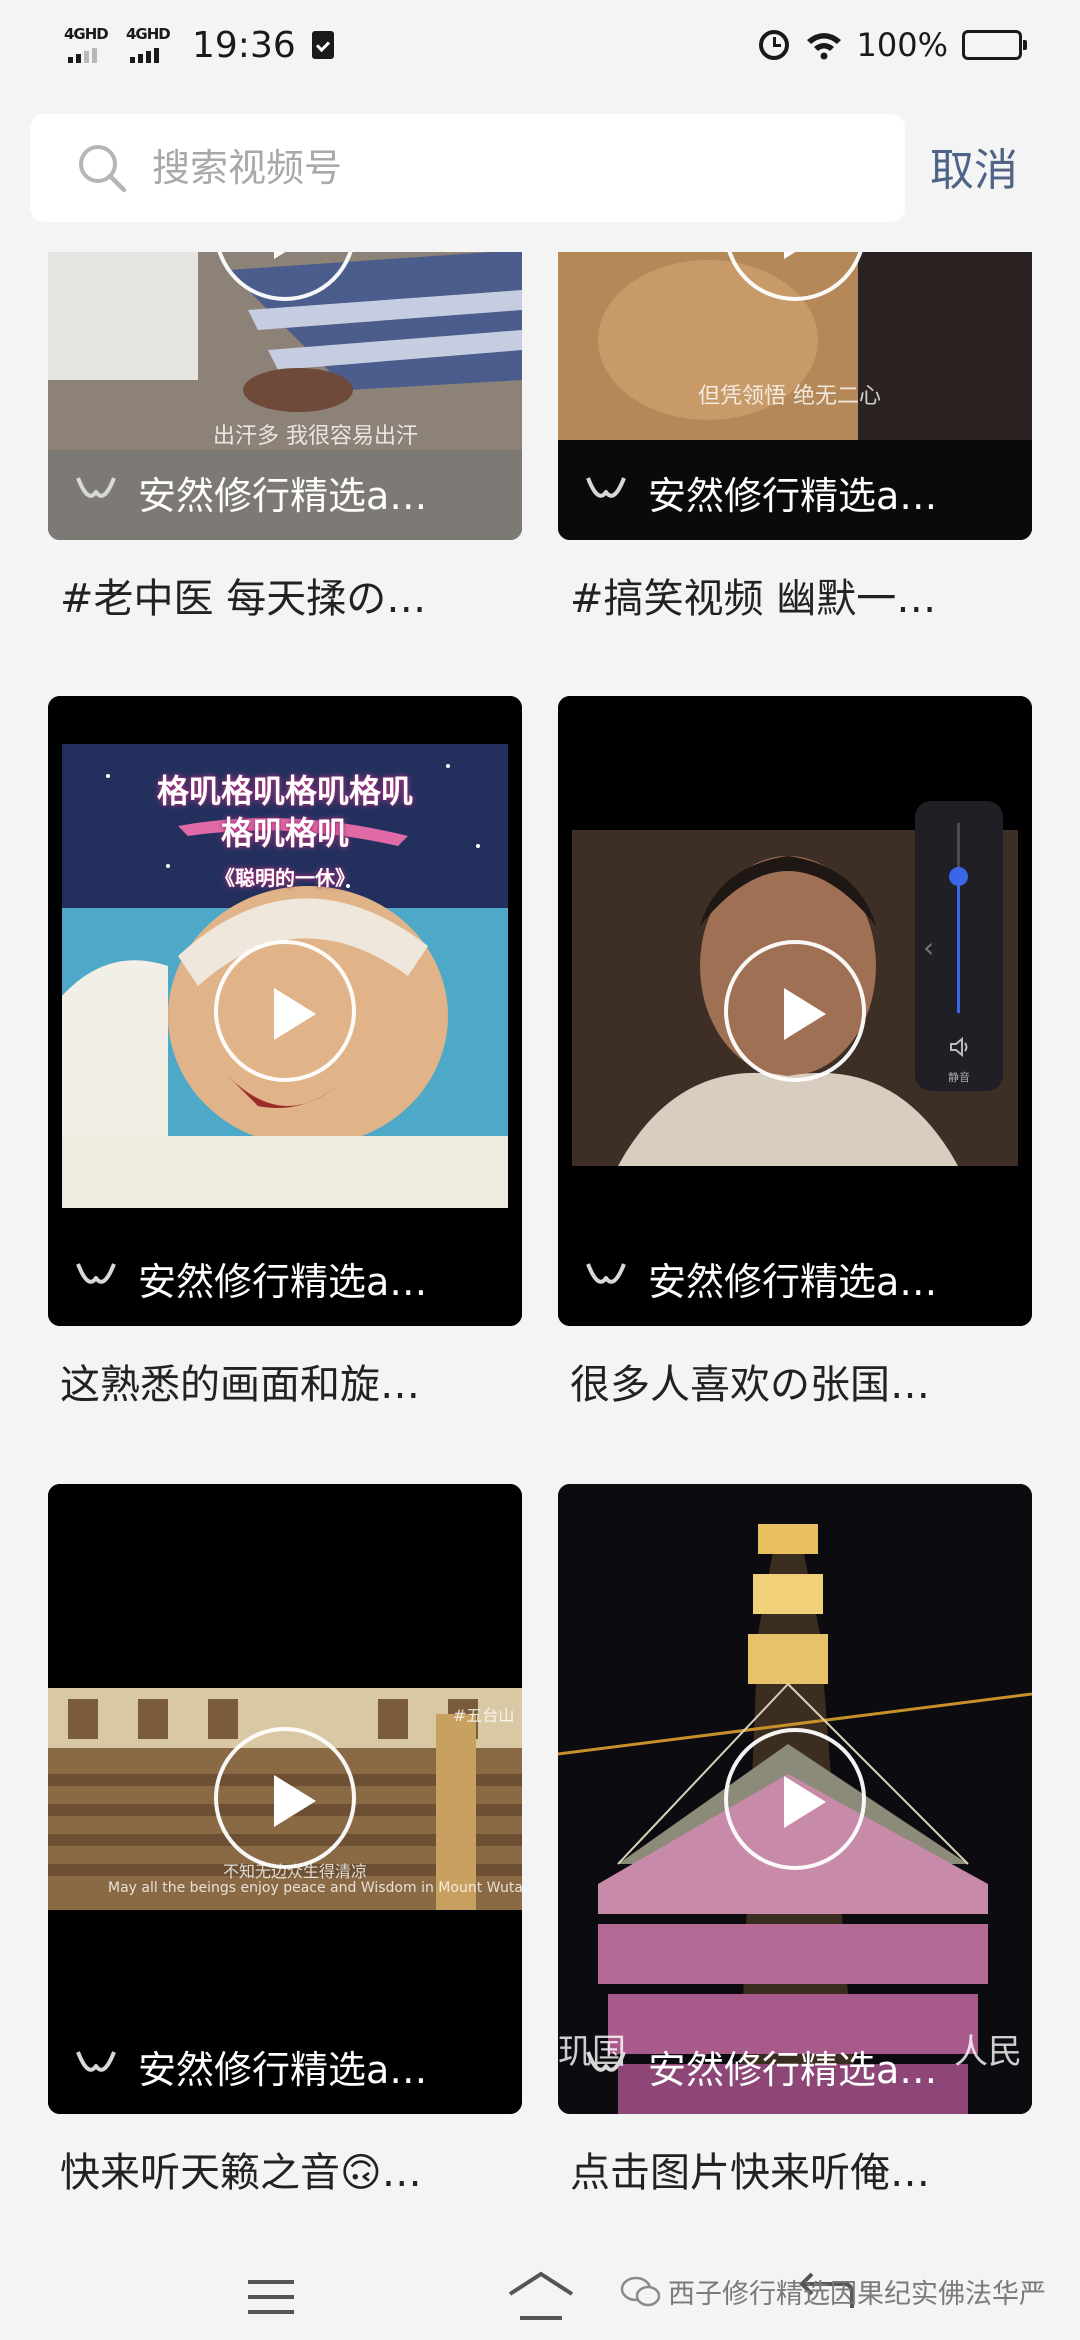 The width and height of the screenshot is (1080, 2340). What do you see at coordinates (958, 877) in the screenshot?
I see `volume-slider-handle` at bounding box center [958, 877].